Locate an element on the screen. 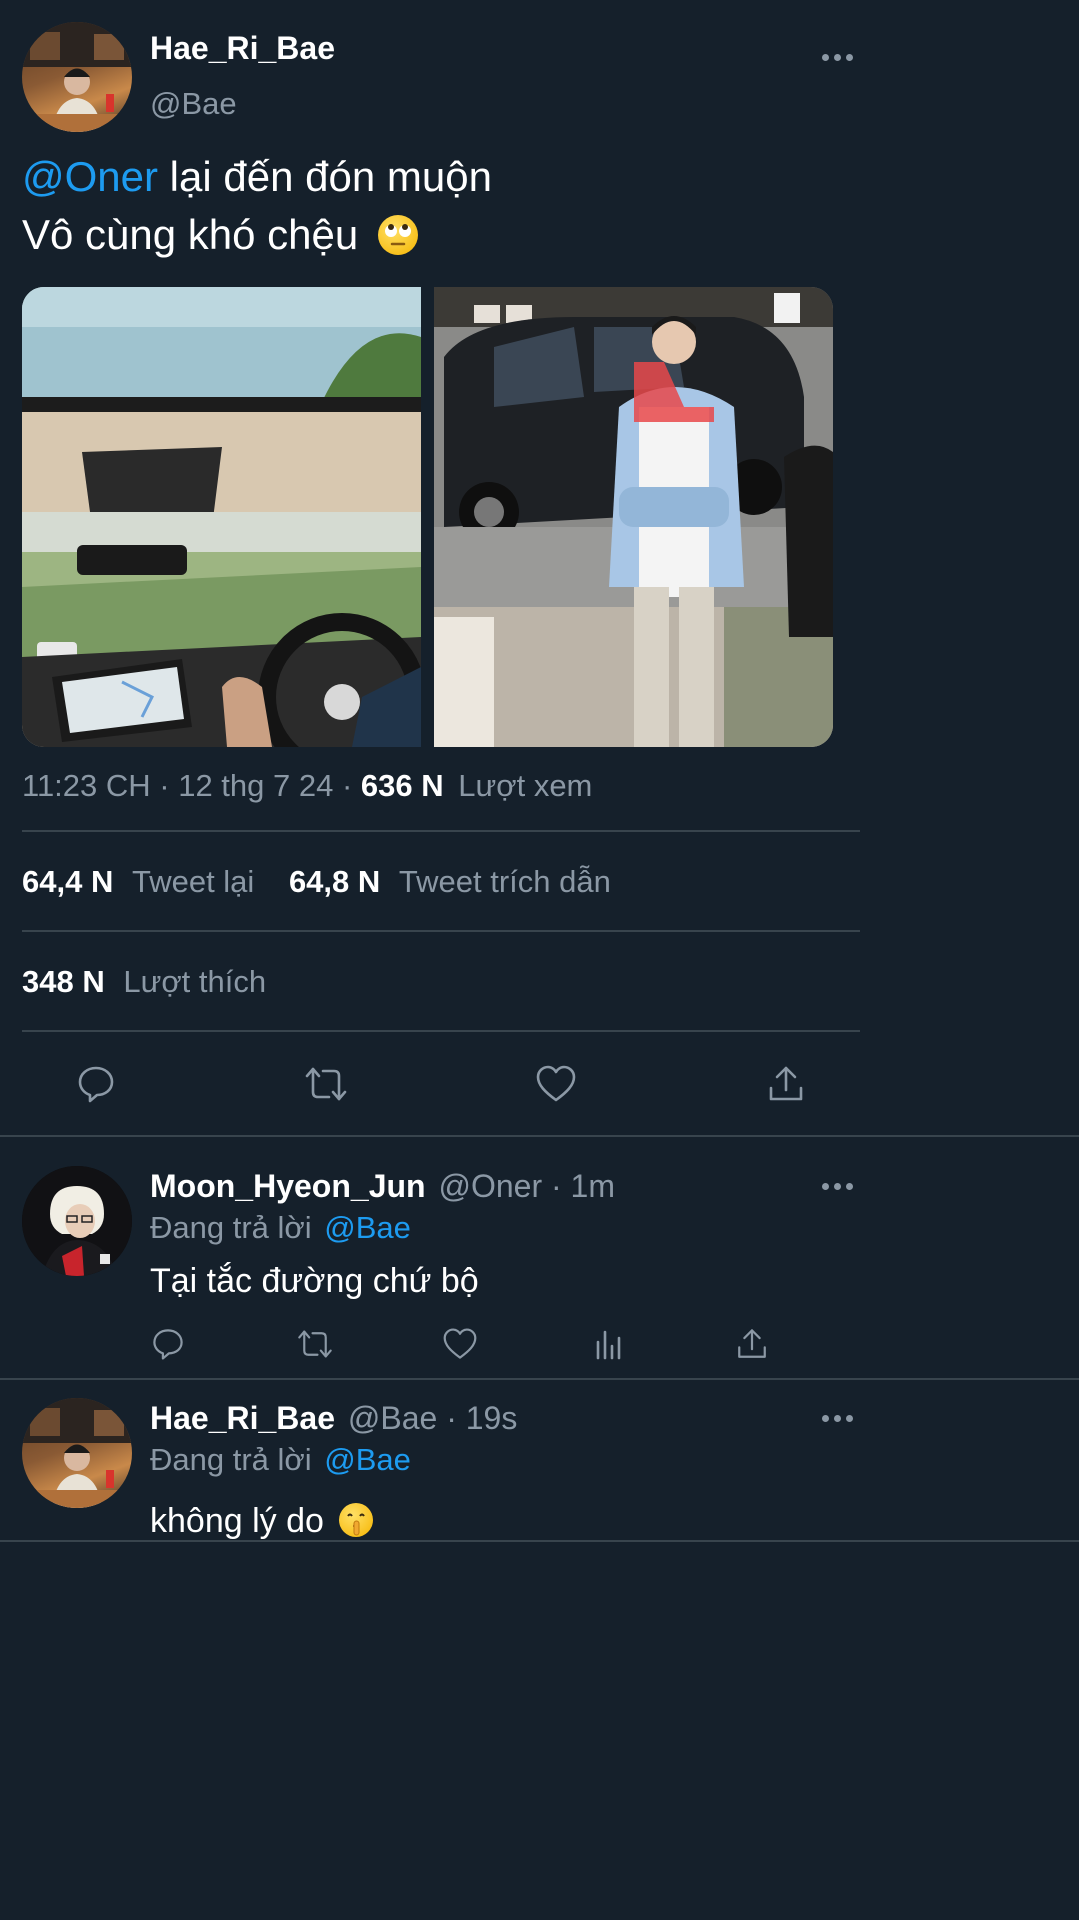 The height and width of the screenshot is (1920, 1079). main-tweet-handle: @Bae is located at coordinates (193, 104).